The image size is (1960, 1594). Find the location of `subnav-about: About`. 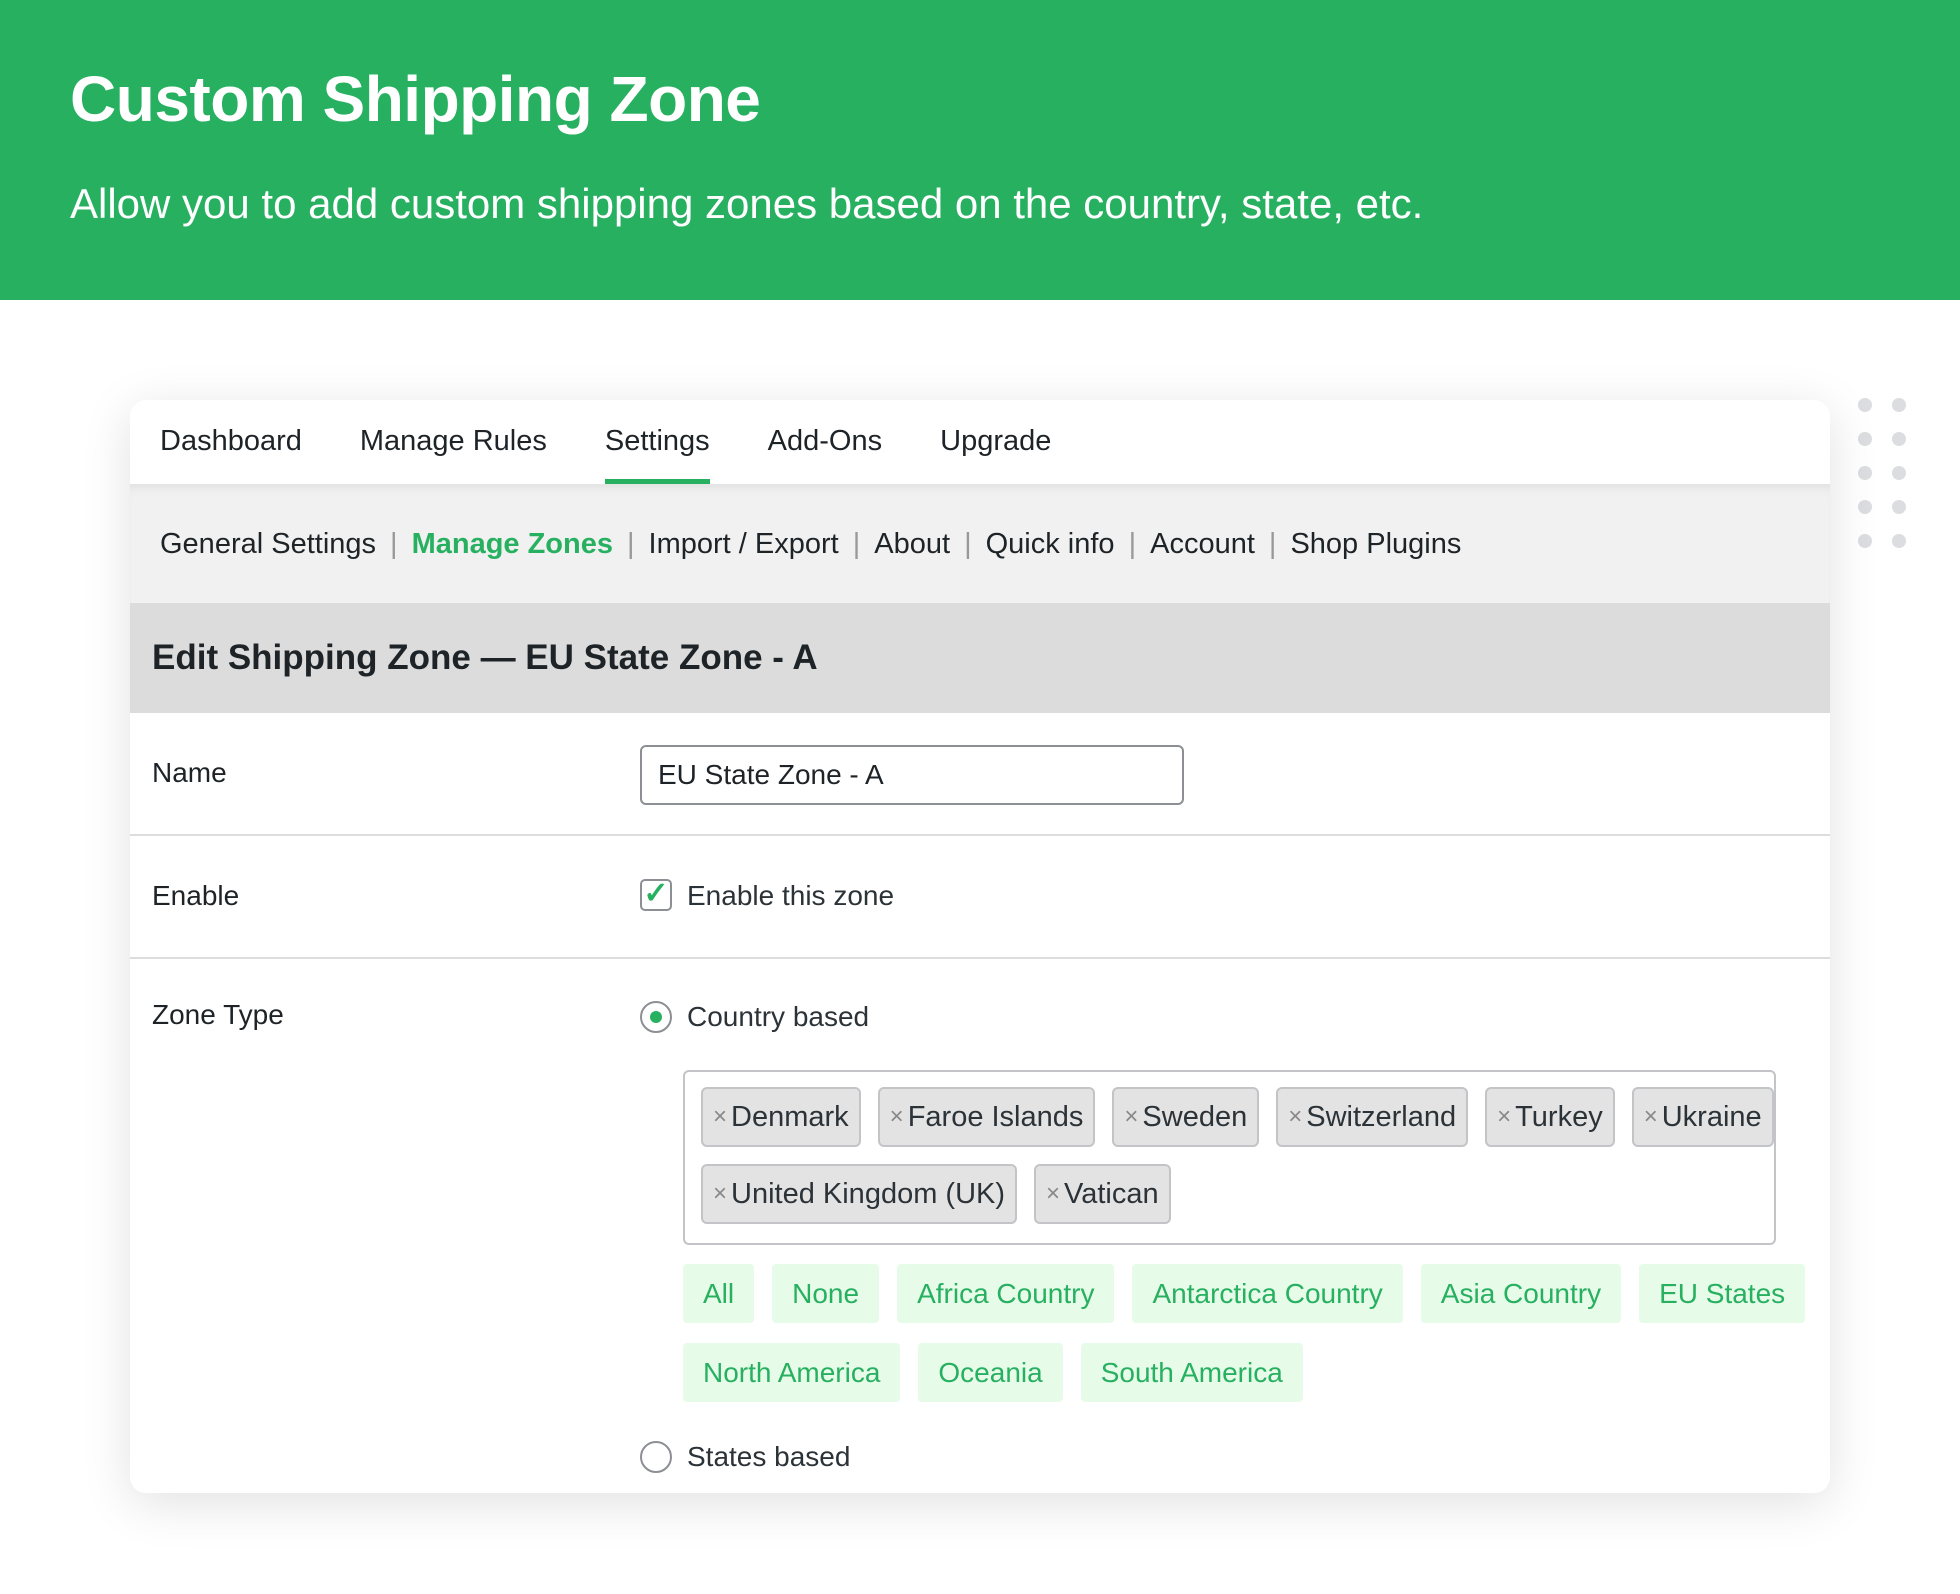

subnav-about: About is located at coordinates (912, 544).